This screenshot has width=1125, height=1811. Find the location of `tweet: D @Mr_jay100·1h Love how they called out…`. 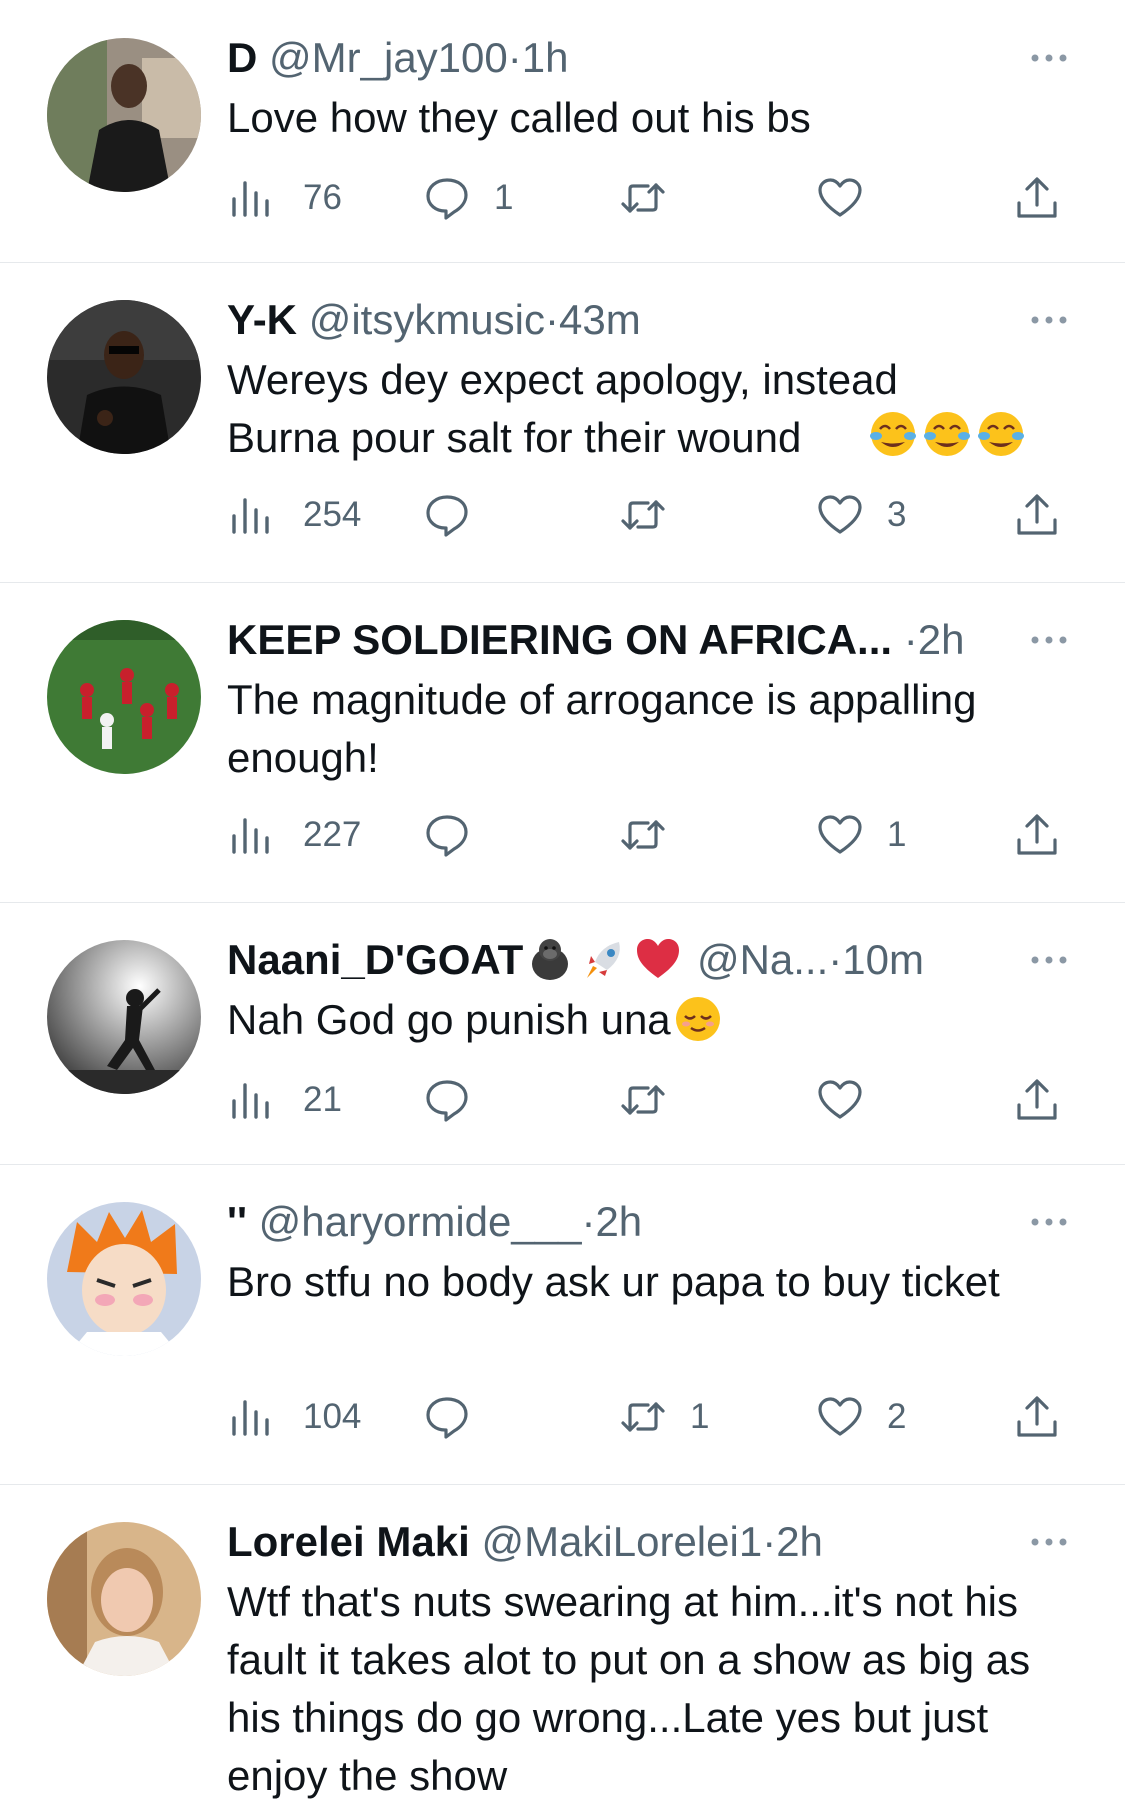

tweet: D @Mr_jay100·1h Love how they called out… is located at coordinates (562, 131).